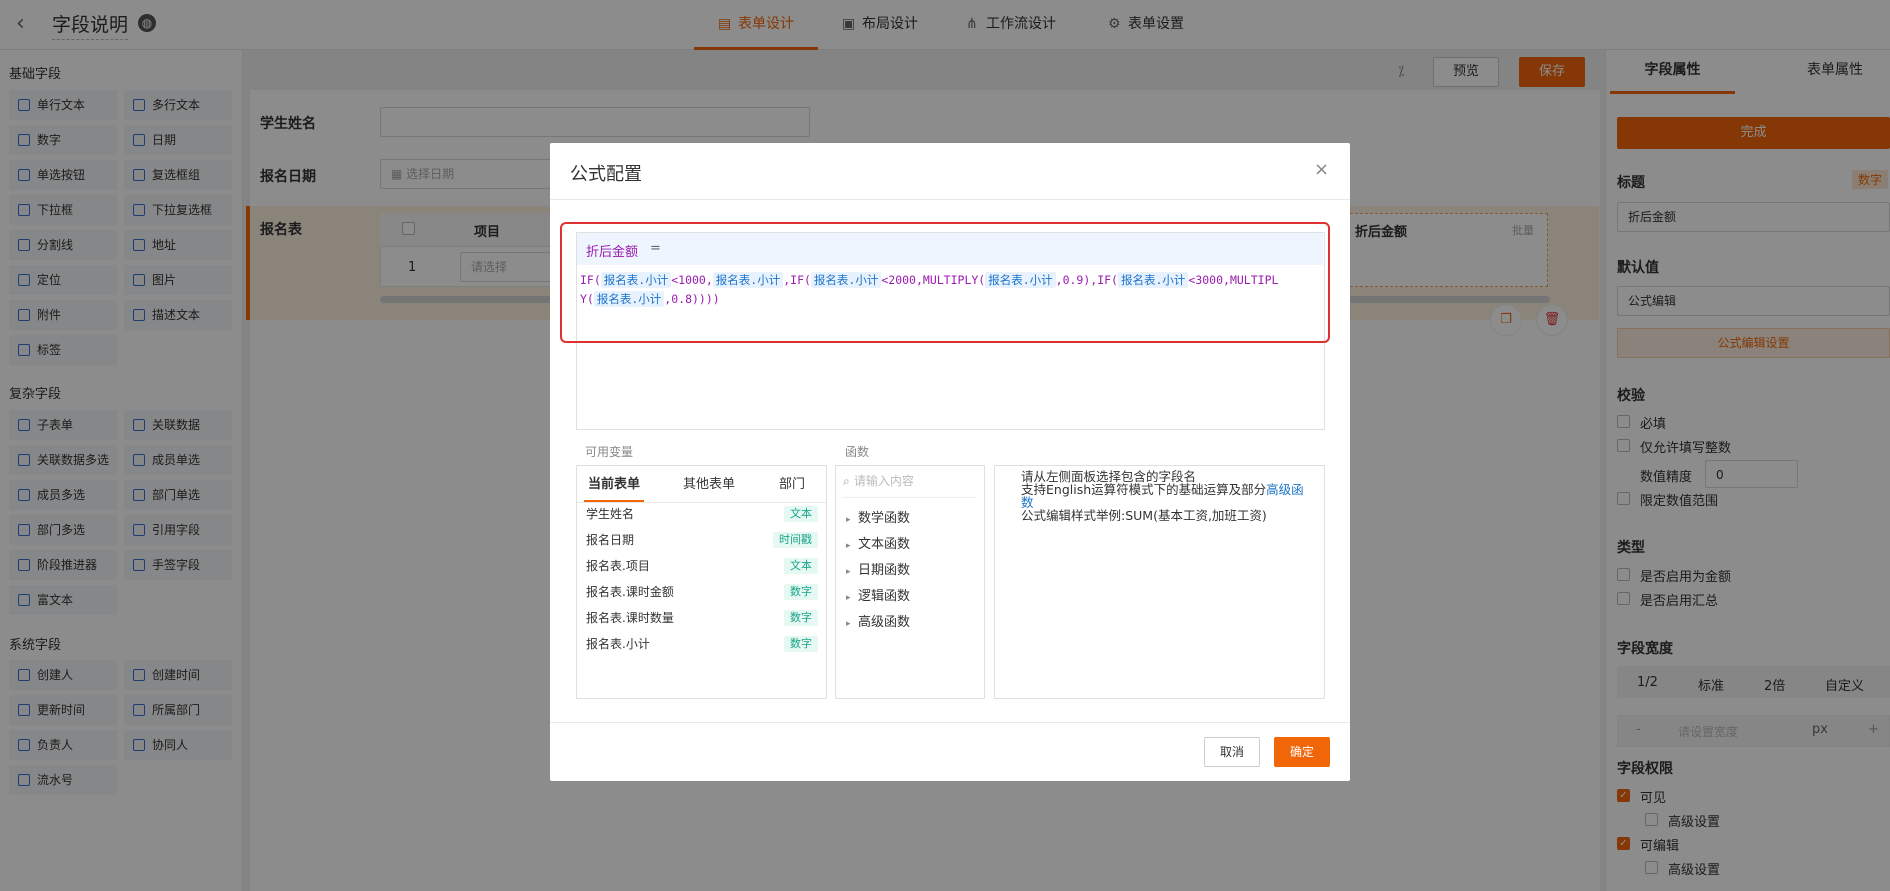  I want to click on tab-other-forms: 其他表单, so click(709, 486).